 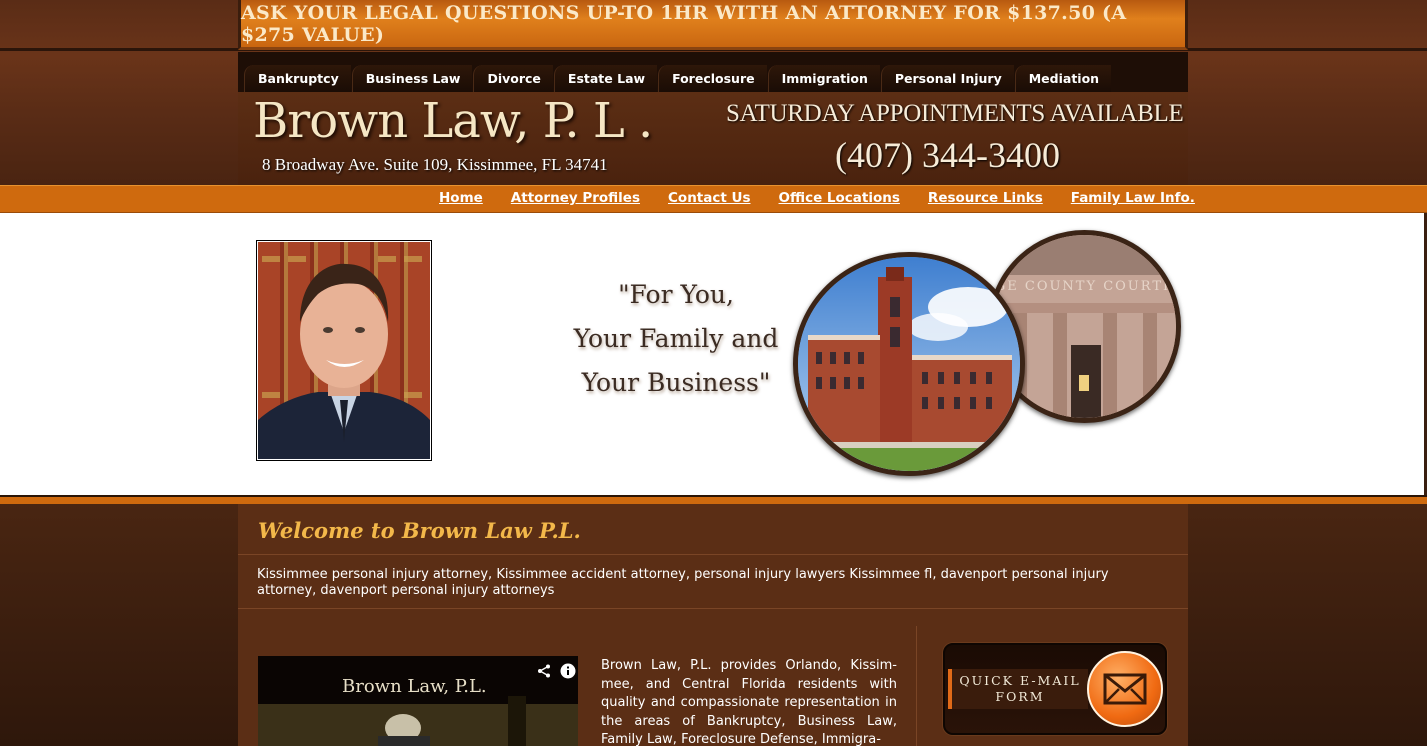 I want to click on tab-immigration: Immigration, so click(x=823, y=78).